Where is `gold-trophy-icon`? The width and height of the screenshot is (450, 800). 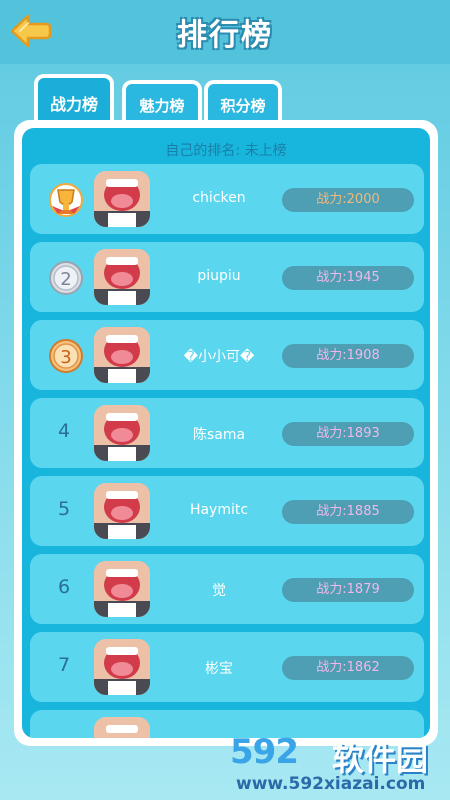 gold-trophy-icon is located at coordinates (66, 200).